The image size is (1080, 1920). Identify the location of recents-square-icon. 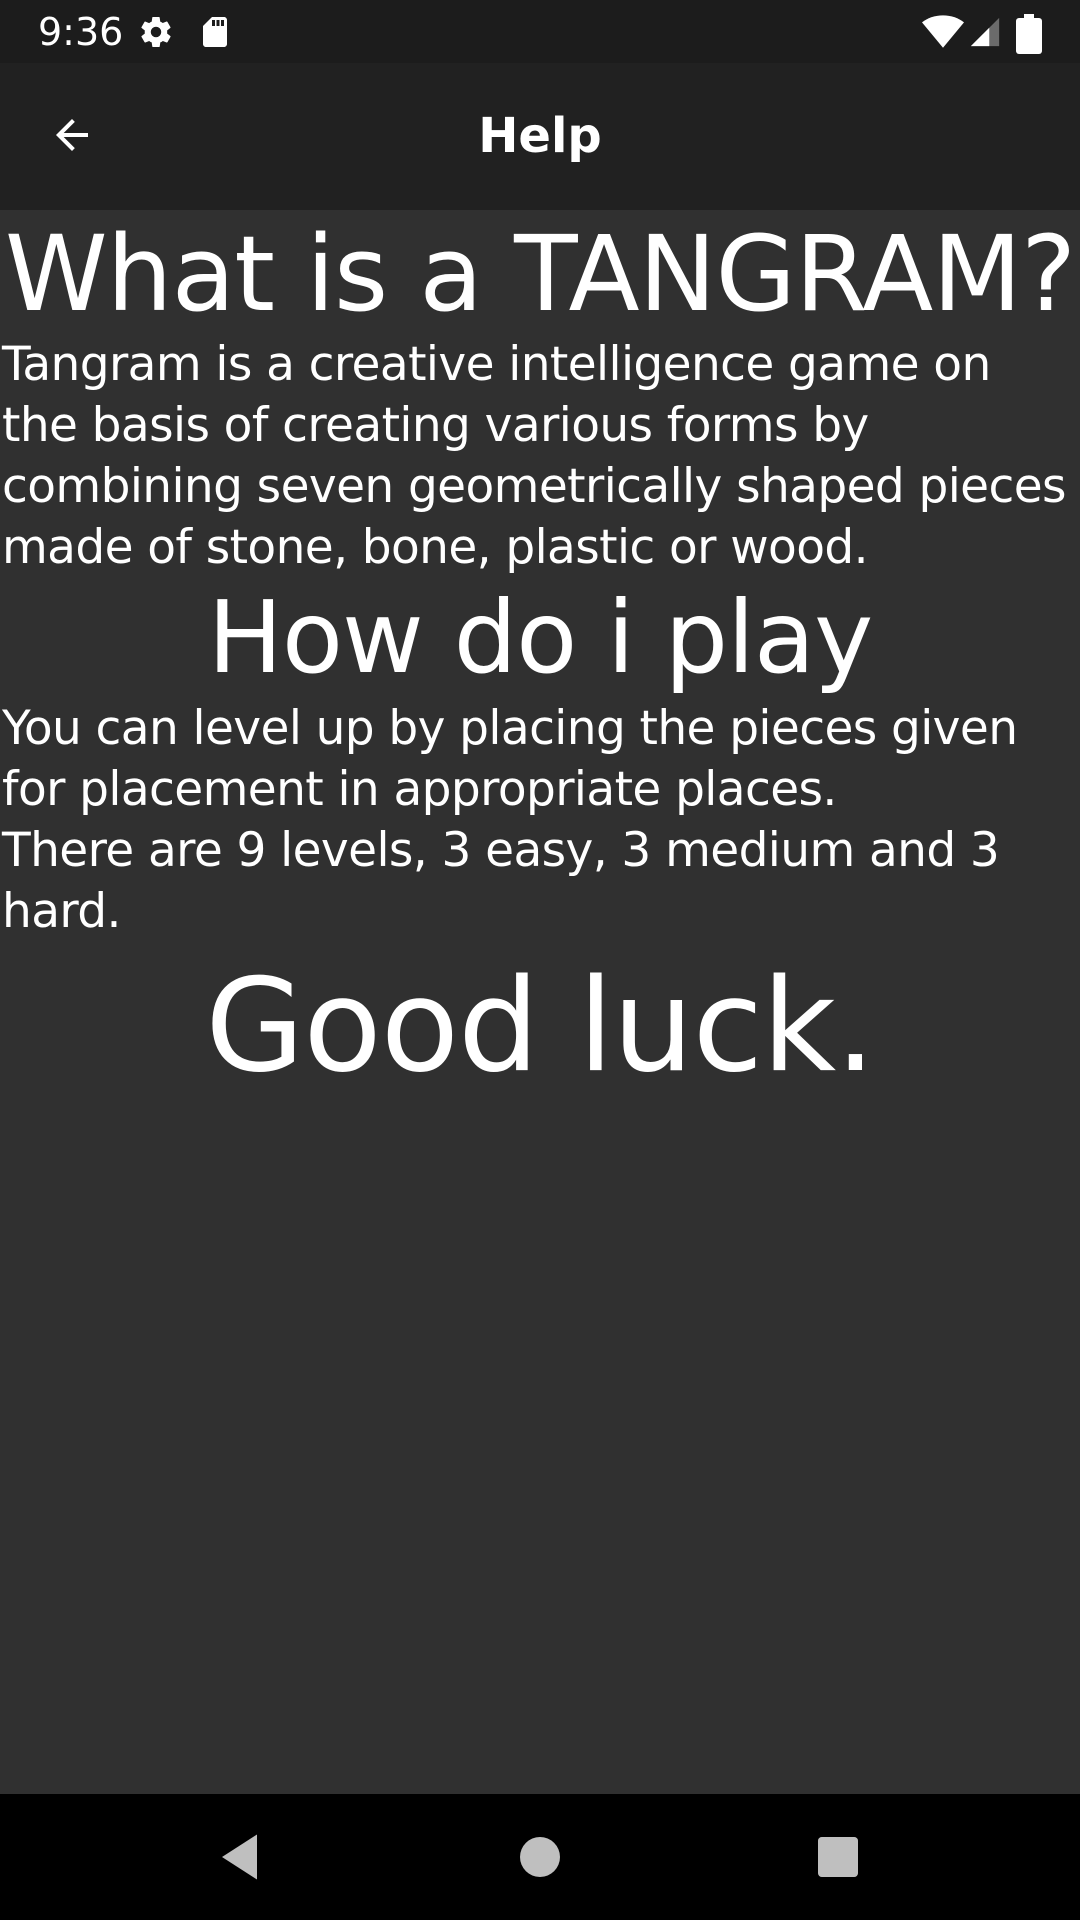
(838, 1857).